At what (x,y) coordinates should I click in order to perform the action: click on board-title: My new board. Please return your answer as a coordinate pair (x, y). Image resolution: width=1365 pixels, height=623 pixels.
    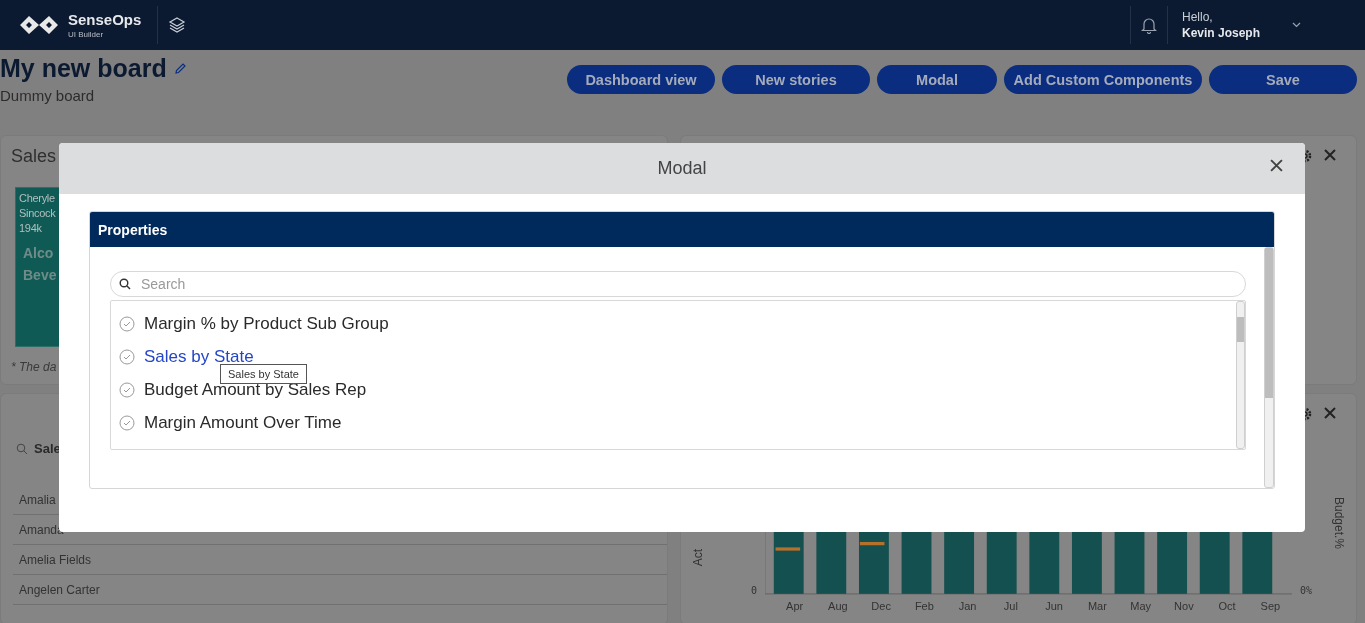
    Looking at the image, I should click on (83, 68).